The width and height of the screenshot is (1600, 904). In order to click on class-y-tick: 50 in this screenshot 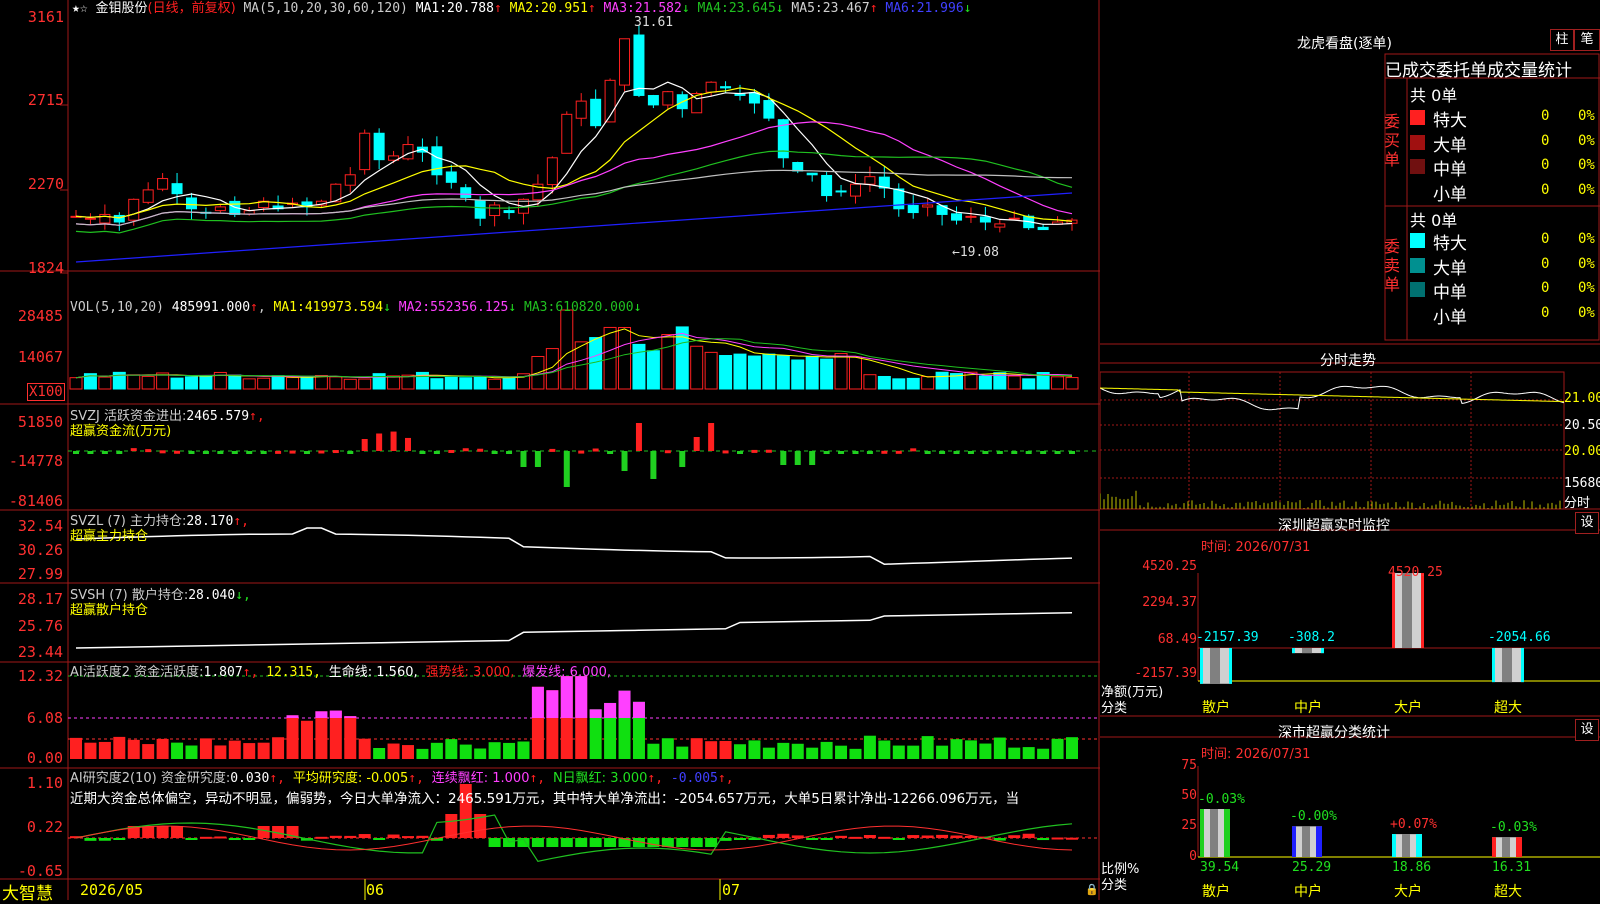, I will do `click(1189, 795)`.